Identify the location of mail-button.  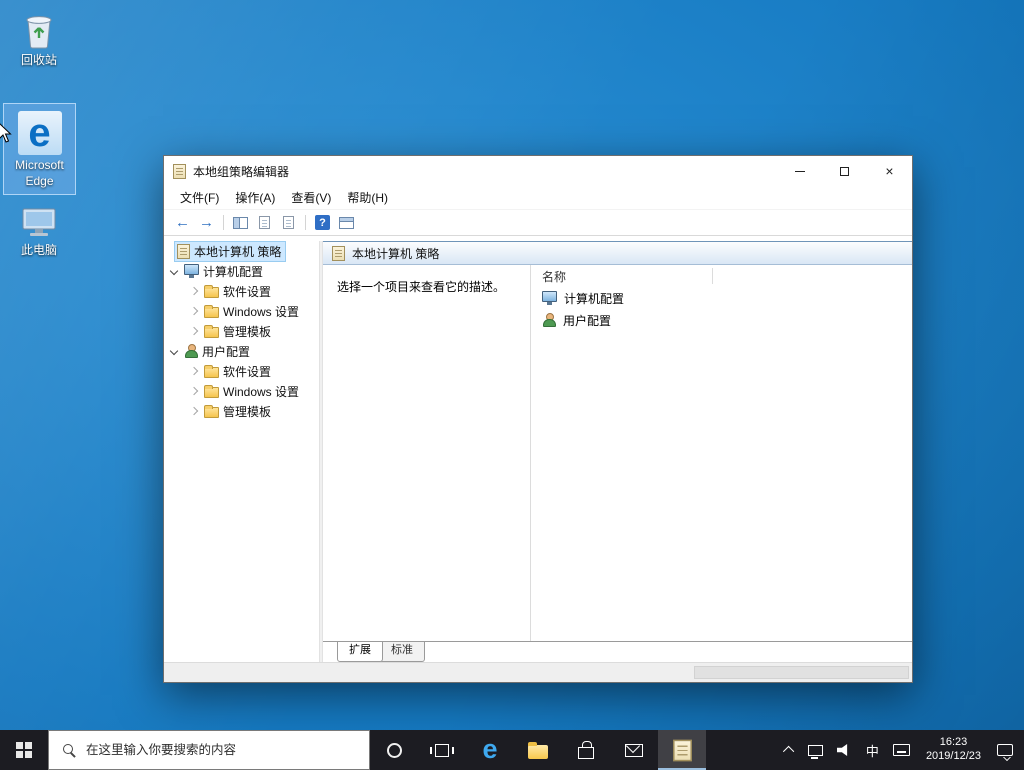
(634, 750).